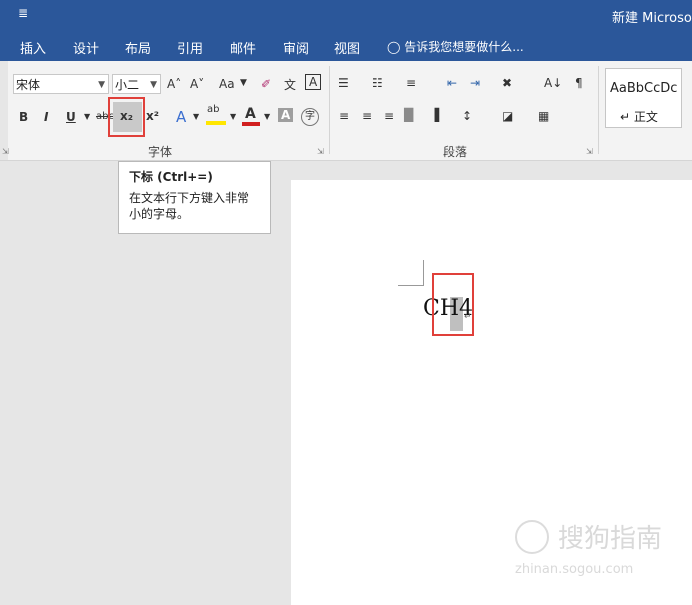 The width and height of the screenshot is (692, 605). Describe the element at coordinates (197, 84) in the screenshot. I see `shrink-font-button: A˅` at that location.